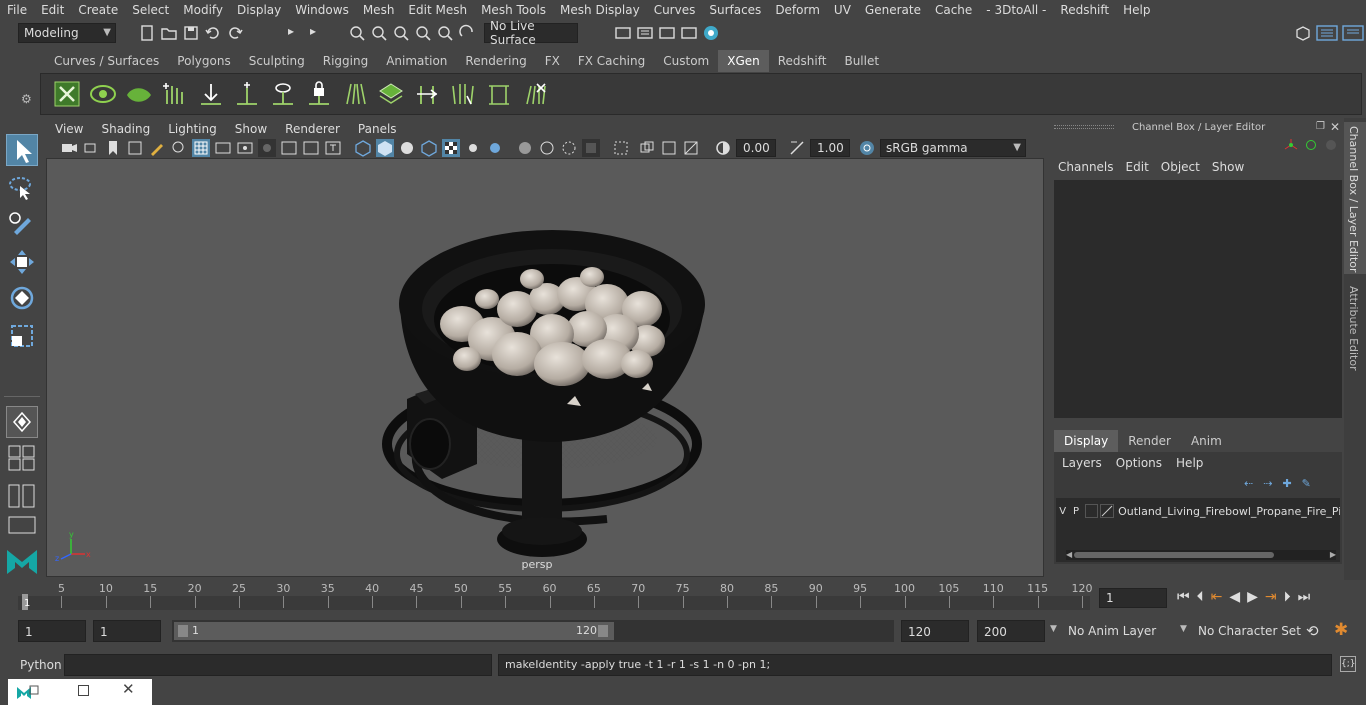 The height and width of the screenshot is (705, 1366). I want to click on menu-redshift: Redshift, so click(1084, 10).